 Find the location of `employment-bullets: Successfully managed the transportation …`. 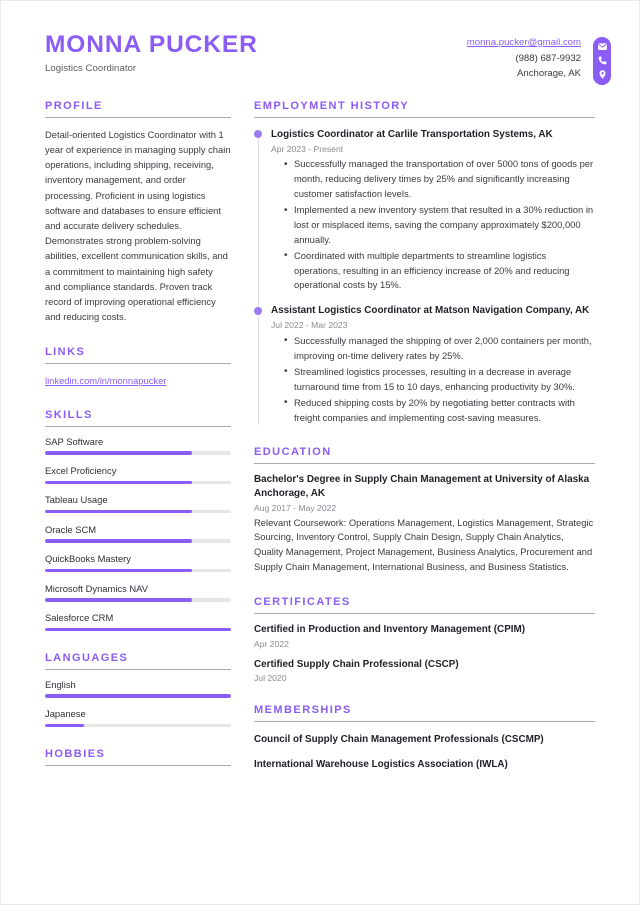

employment-bullets: Successfully managed the transportation … is located at coordinates (439, 225).